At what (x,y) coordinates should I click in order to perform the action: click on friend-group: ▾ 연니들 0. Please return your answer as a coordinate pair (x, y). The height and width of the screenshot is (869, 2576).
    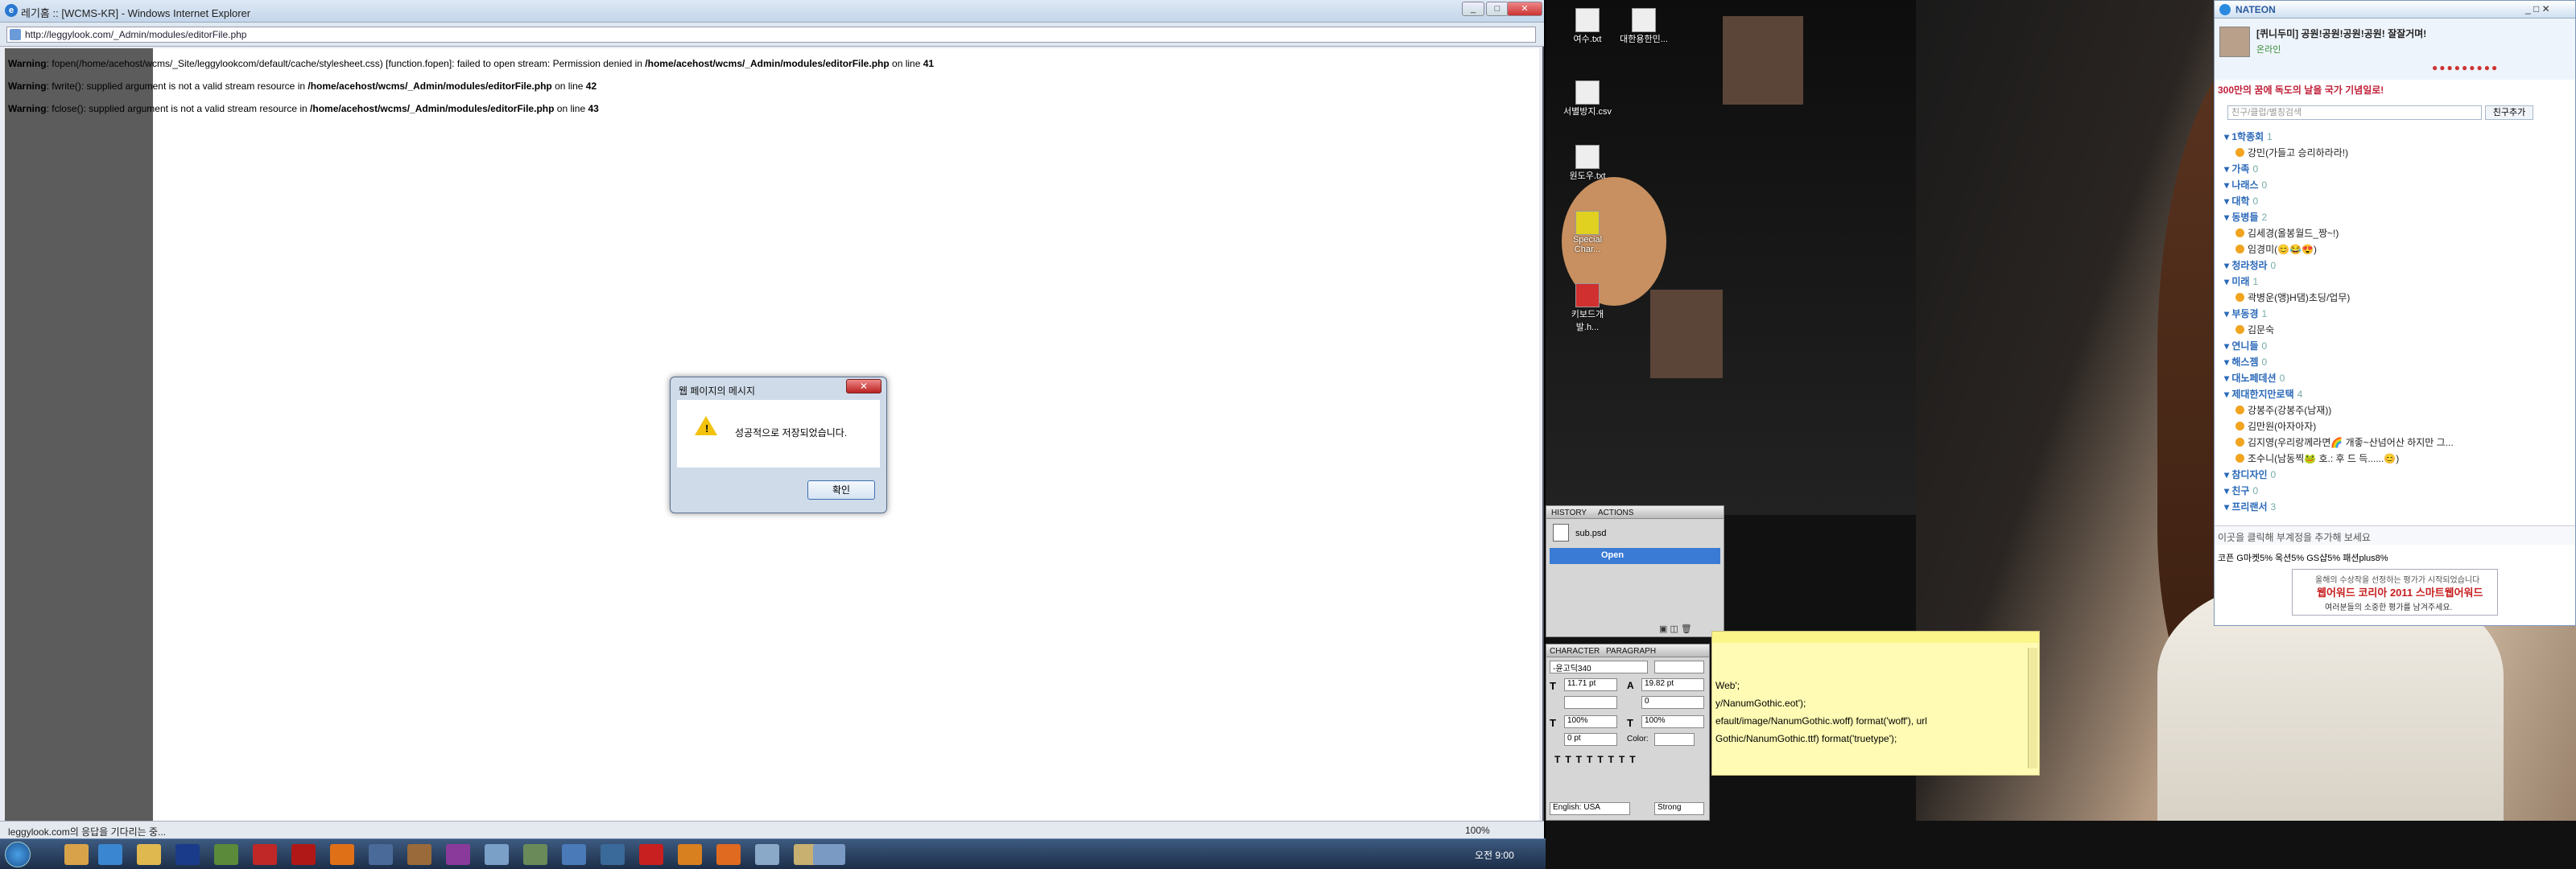
    Looking at the image, I should click on (2245, 345).